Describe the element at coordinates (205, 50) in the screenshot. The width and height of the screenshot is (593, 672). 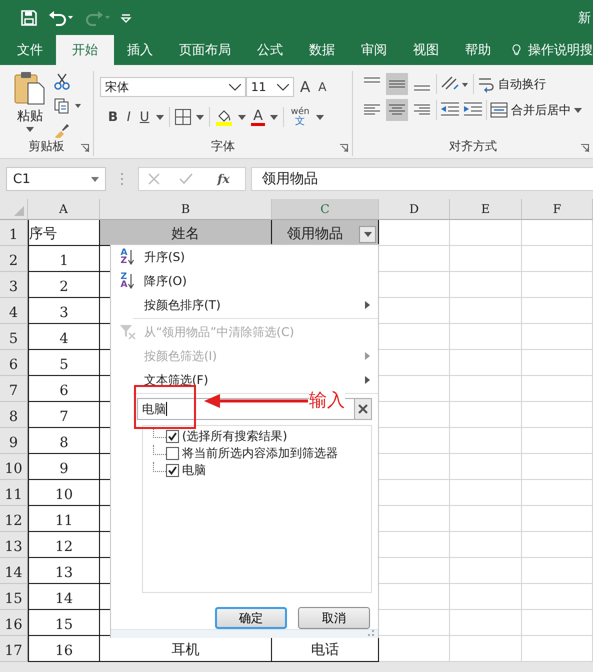
I see `ribbon-tab: 页面布局` at that location.